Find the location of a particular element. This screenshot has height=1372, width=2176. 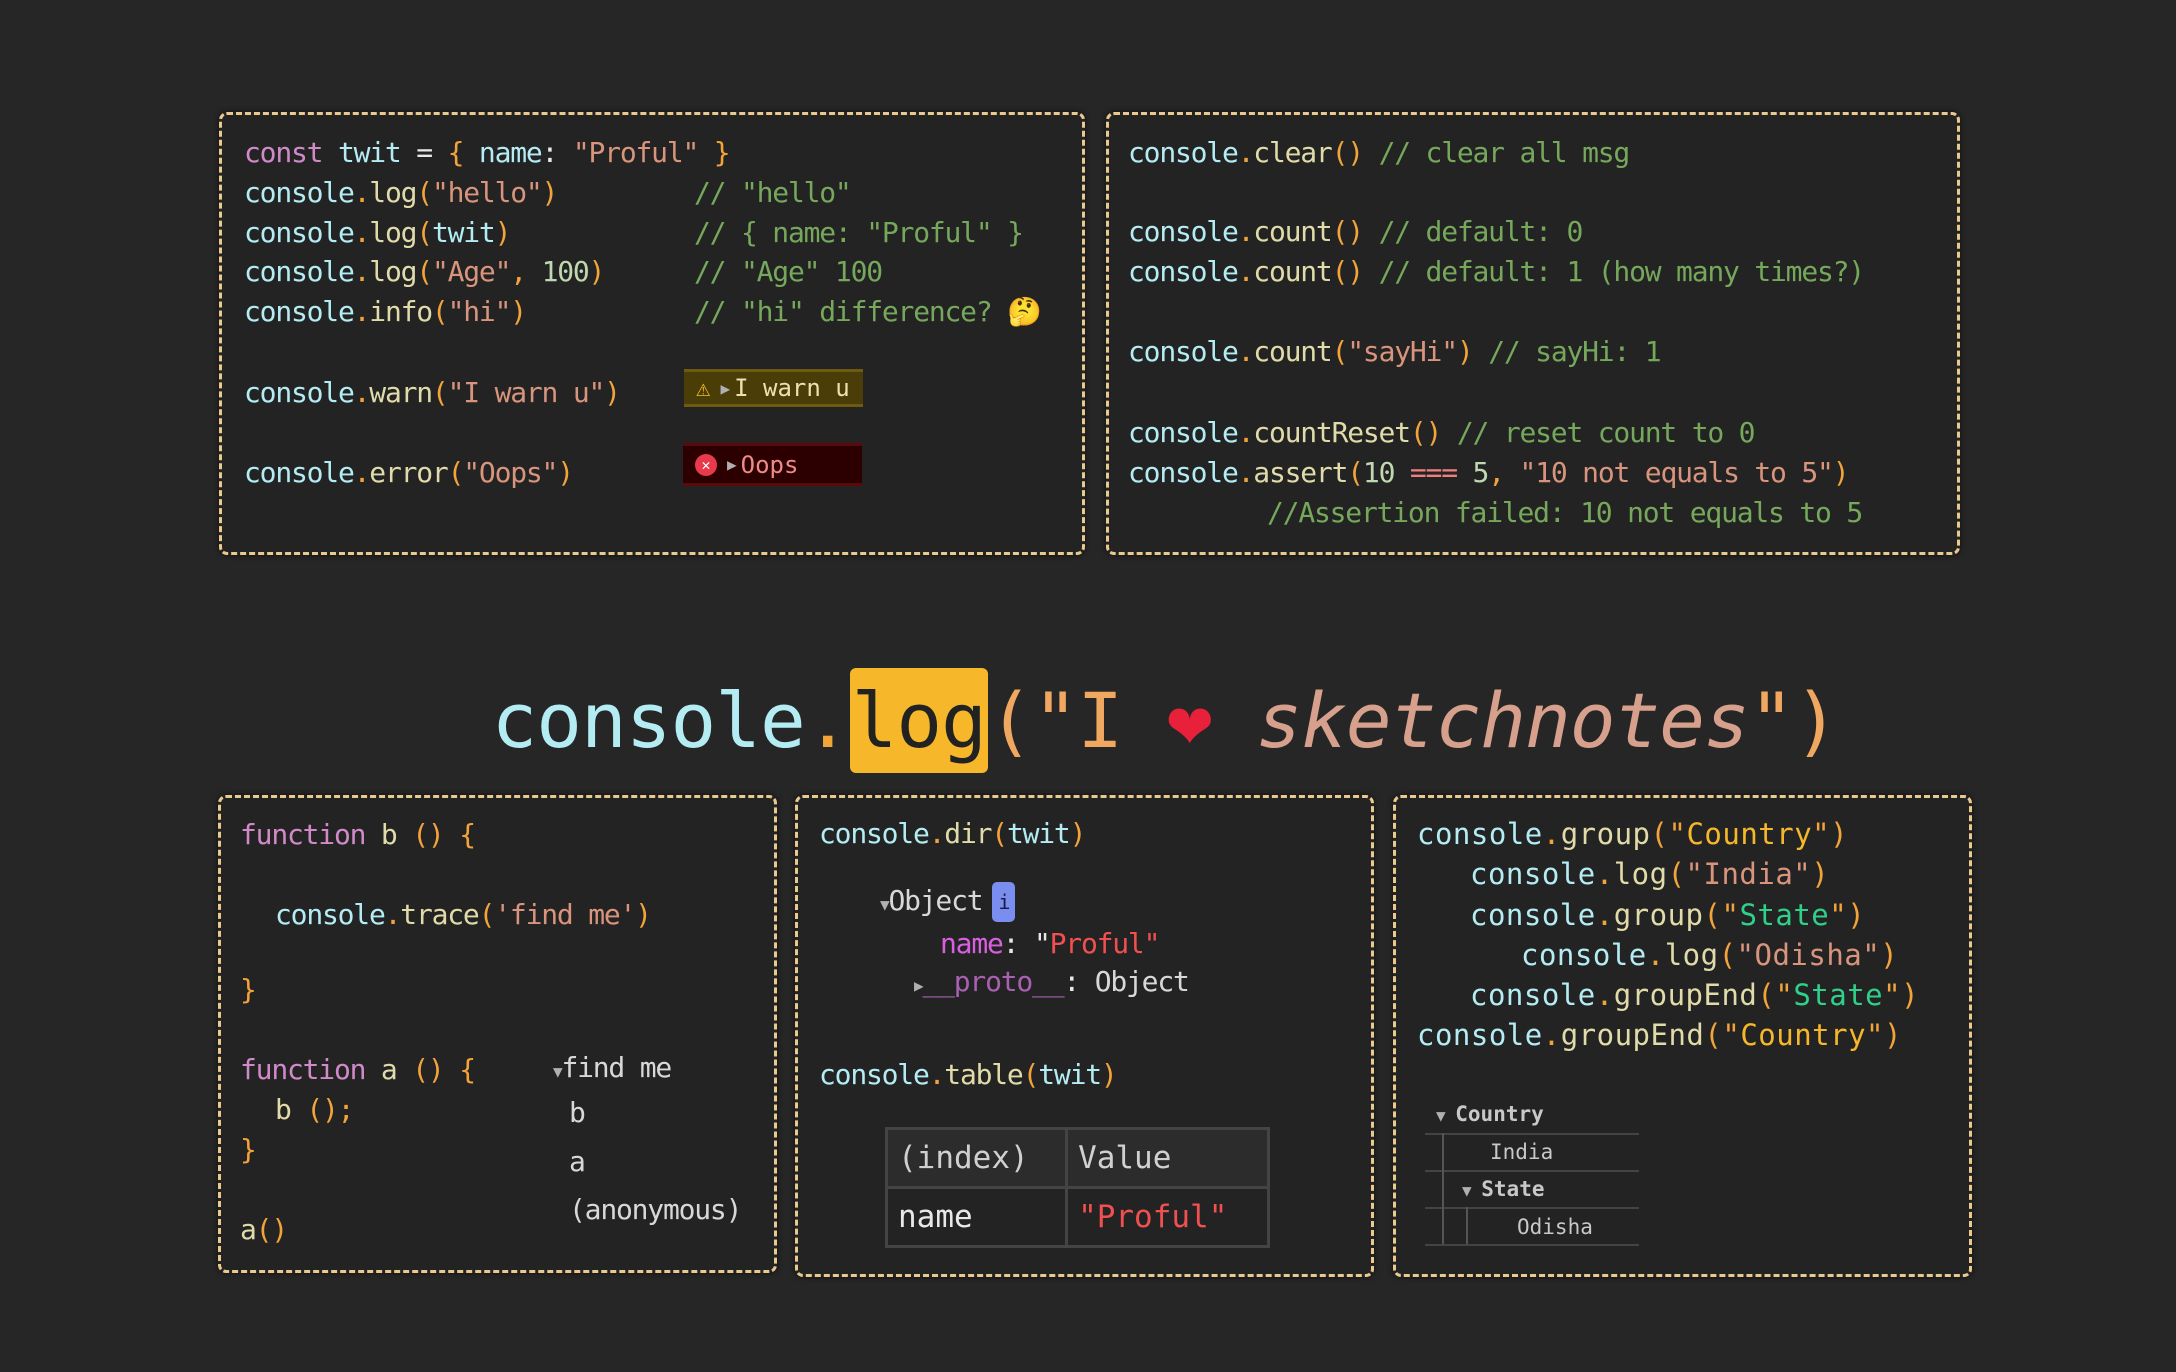

code-token: 10 is located at coordinates (1386, 472).